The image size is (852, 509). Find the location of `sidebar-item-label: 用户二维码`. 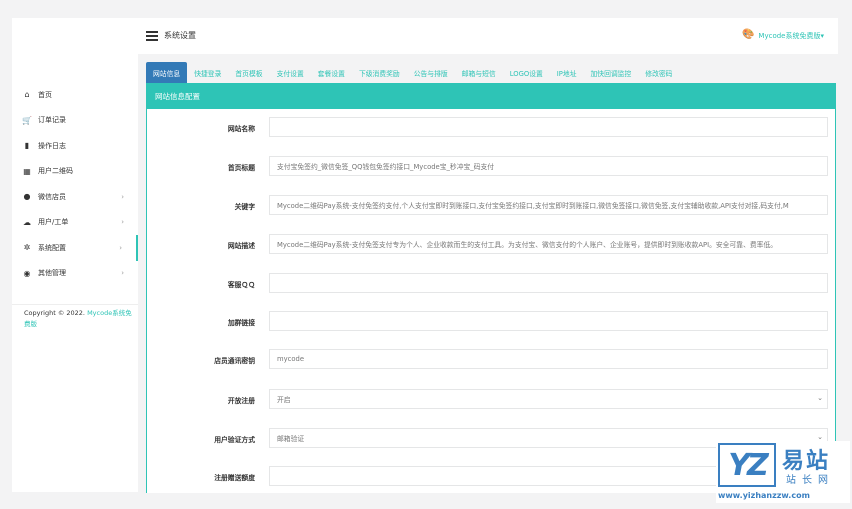

sidebar-item-label: 用户二维码 is located at coordinates (55, 171).